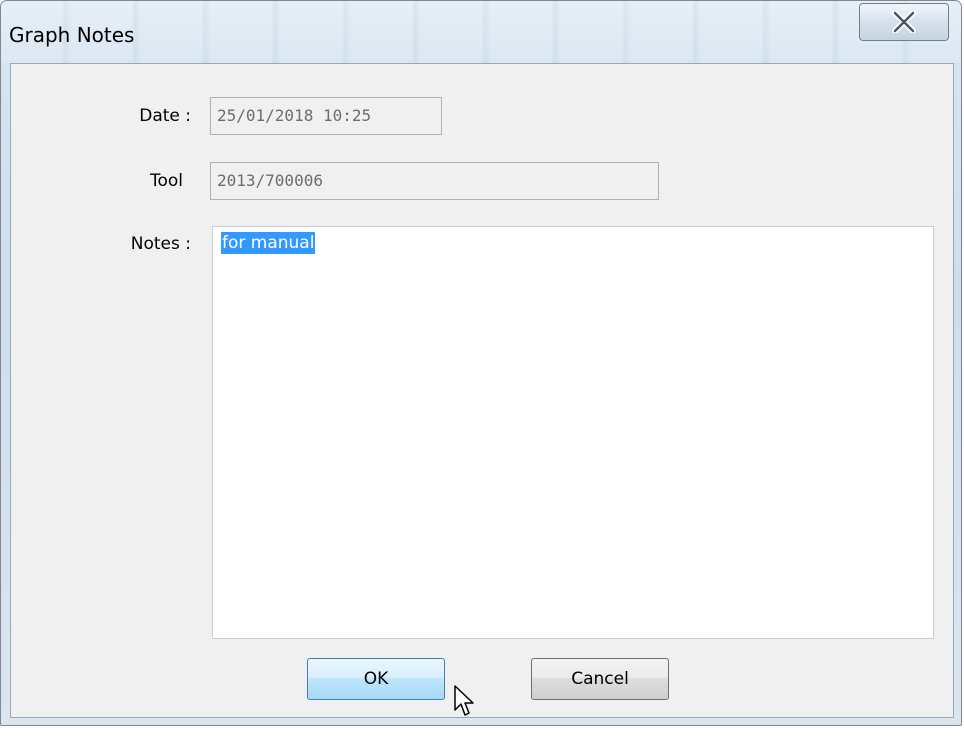 The width and height of the screenshot is (964, 736). Describe the element at coordinates (464, 700) in the screenshot. I see `mouse-pointer-icon` at that location.